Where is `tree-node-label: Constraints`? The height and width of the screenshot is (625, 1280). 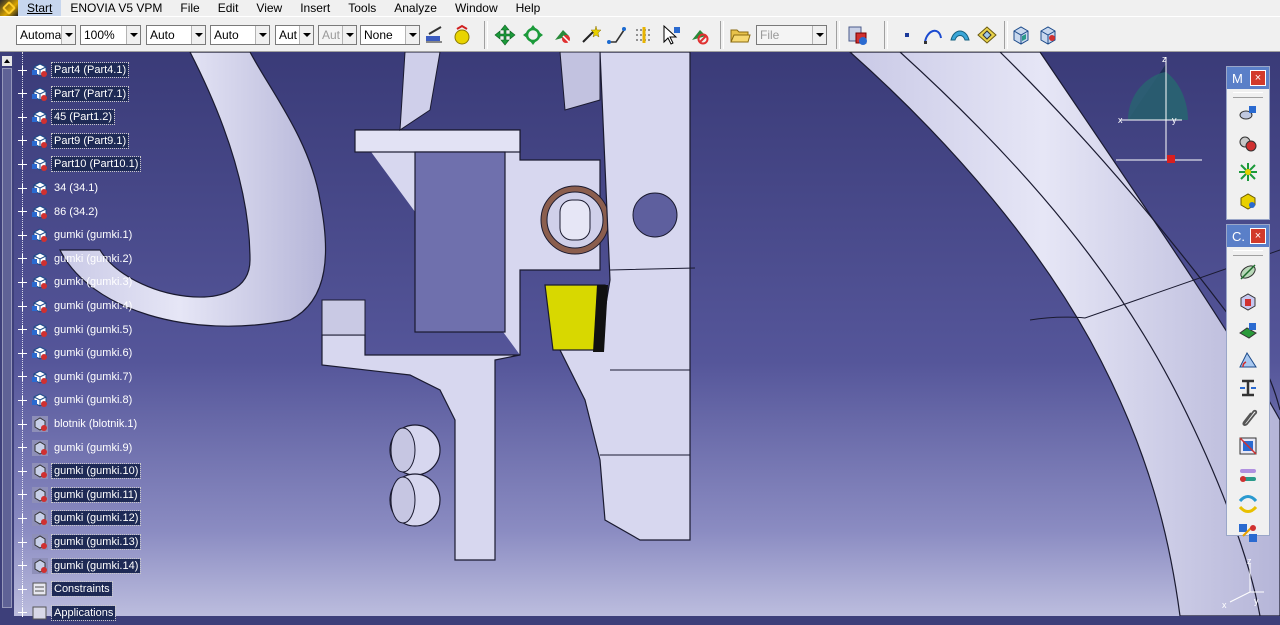 tree-node-label: Constraints is located at coordinates (82, 589).